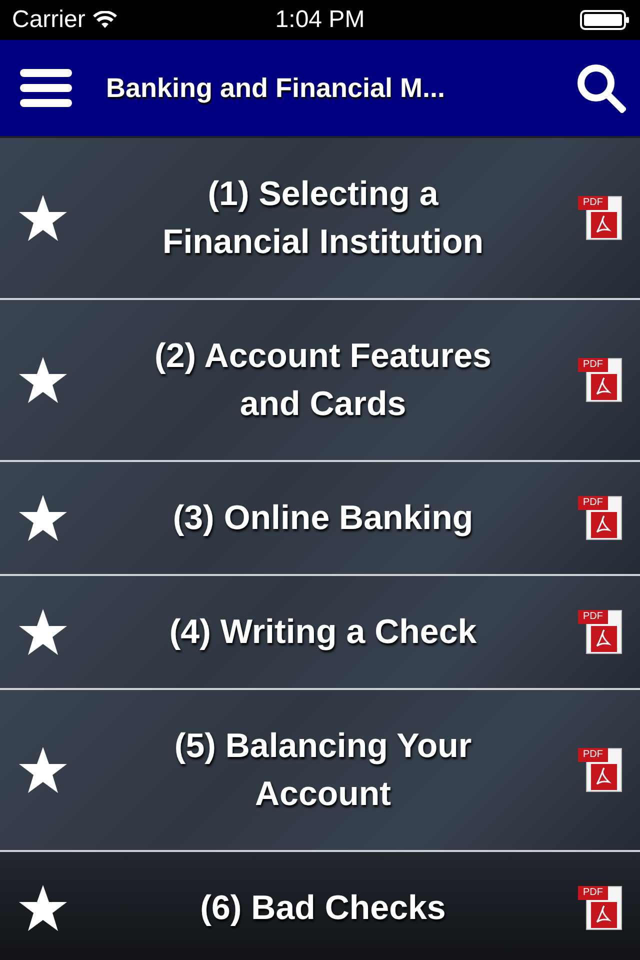 This screenshot has width=640, height=960. I want to click on menu-icon, so click(46, 88).